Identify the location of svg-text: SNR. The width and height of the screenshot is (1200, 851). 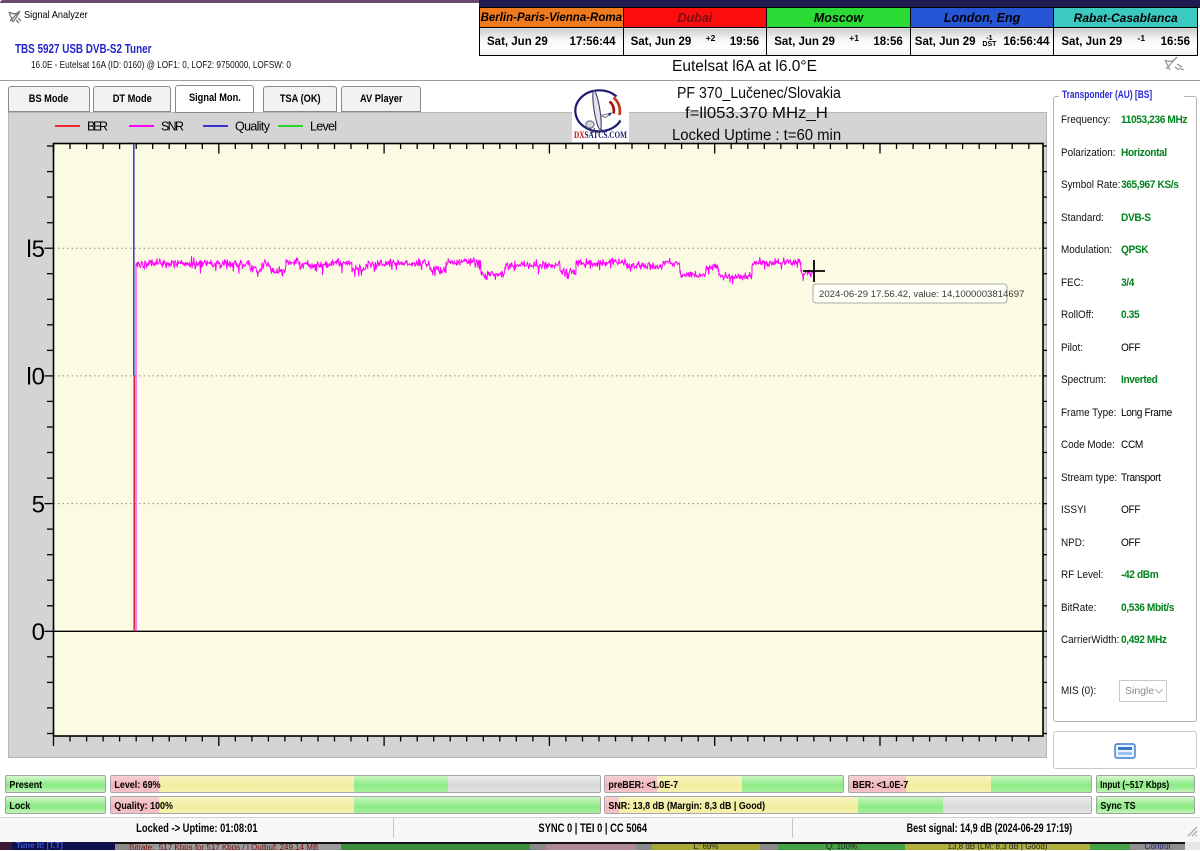
(172, 127).